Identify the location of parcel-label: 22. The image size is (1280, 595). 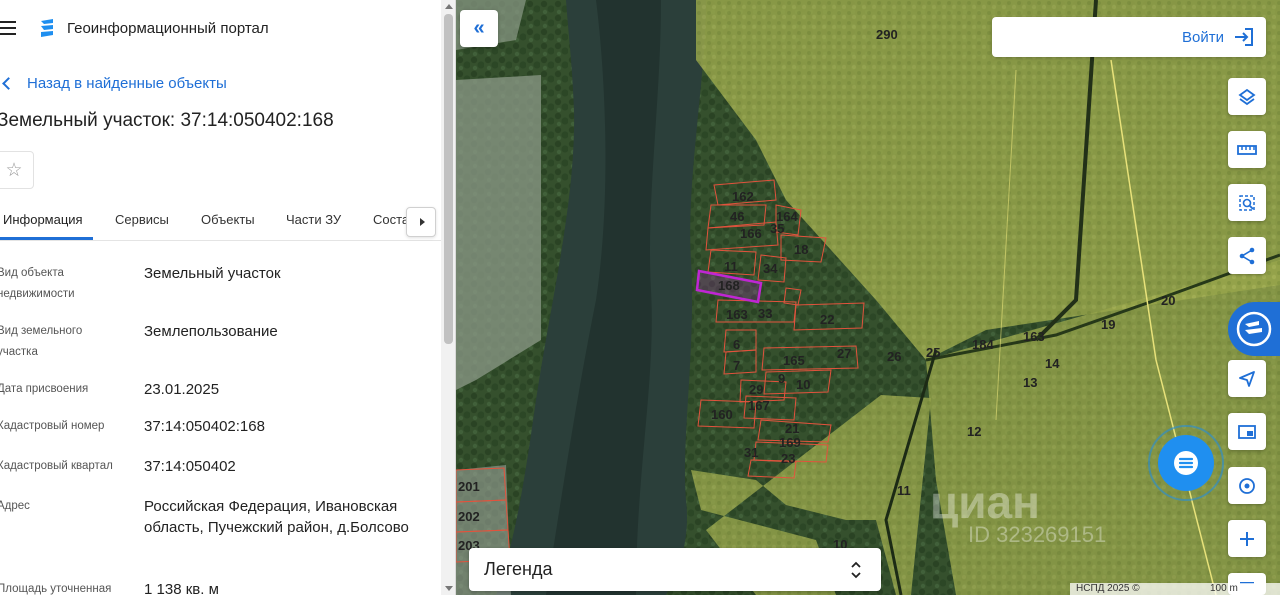
(827, 319).